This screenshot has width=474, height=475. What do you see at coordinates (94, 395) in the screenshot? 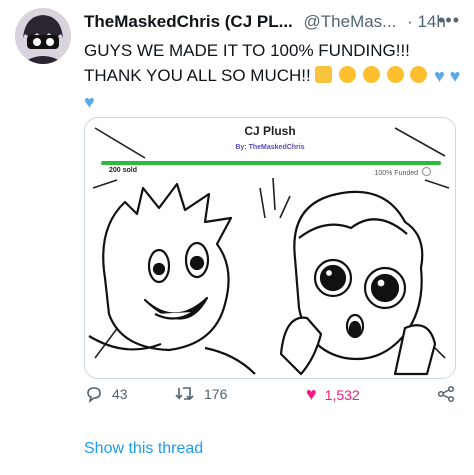
I see `reply-icon` at bounding box center [94, 395].